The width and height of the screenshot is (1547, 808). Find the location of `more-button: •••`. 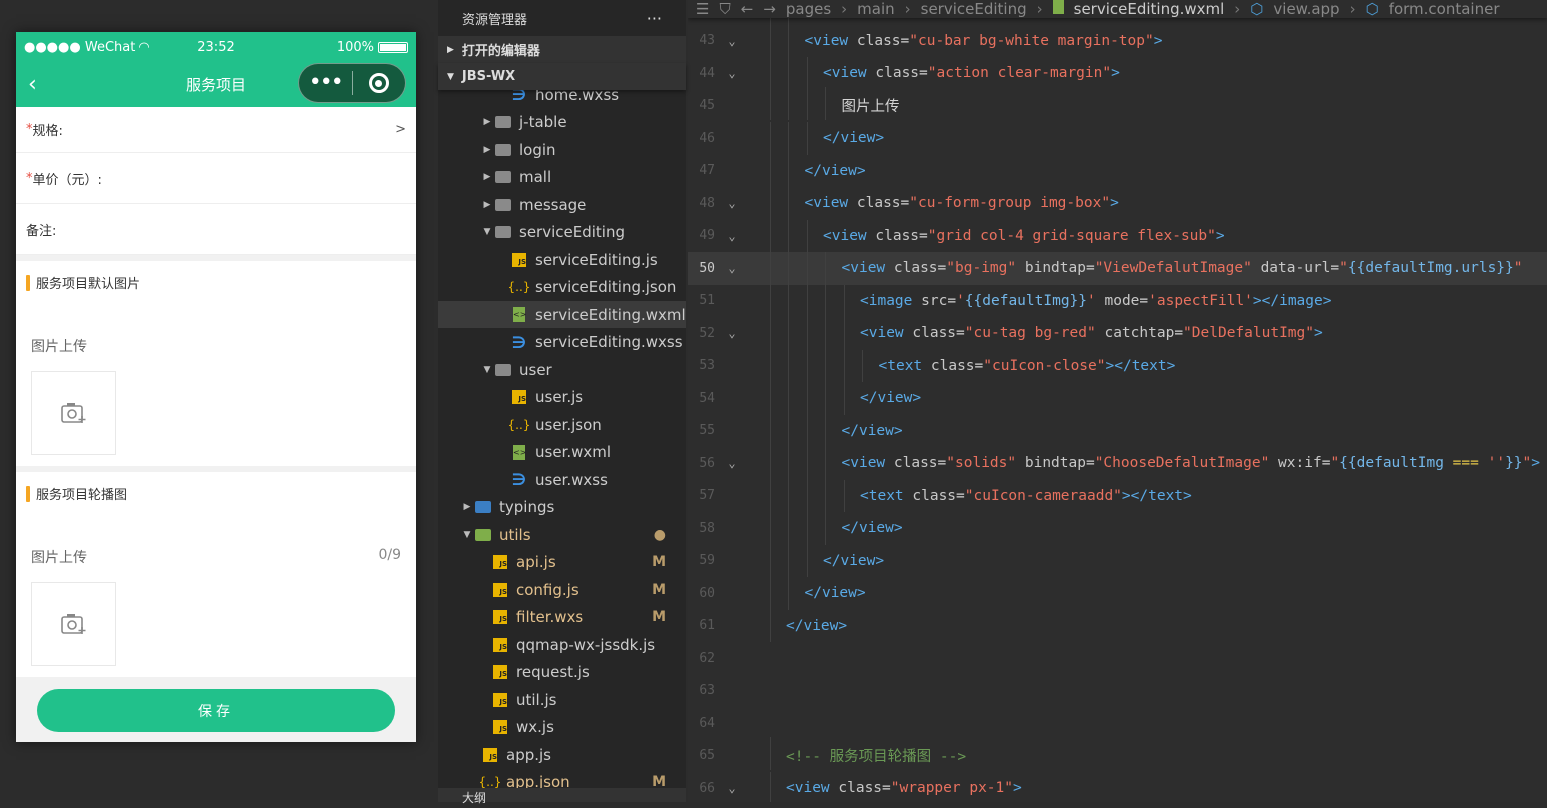

more-button: ••• is located at coordinates (325, 83).